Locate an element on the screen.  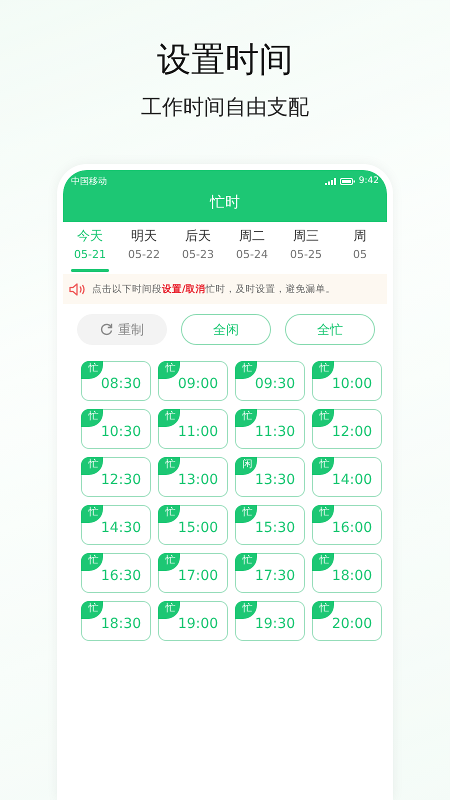
time-slot: 忙 17:00 is located at coordinates (193, 573).